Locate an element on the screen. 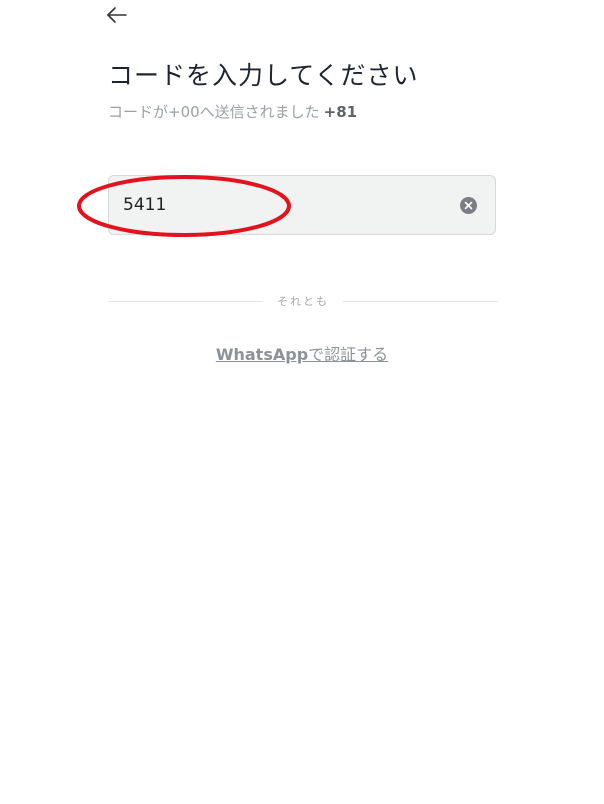 This screenshot has width=604, height=804. clear-circle-icon is located at coordinates (468, 205).